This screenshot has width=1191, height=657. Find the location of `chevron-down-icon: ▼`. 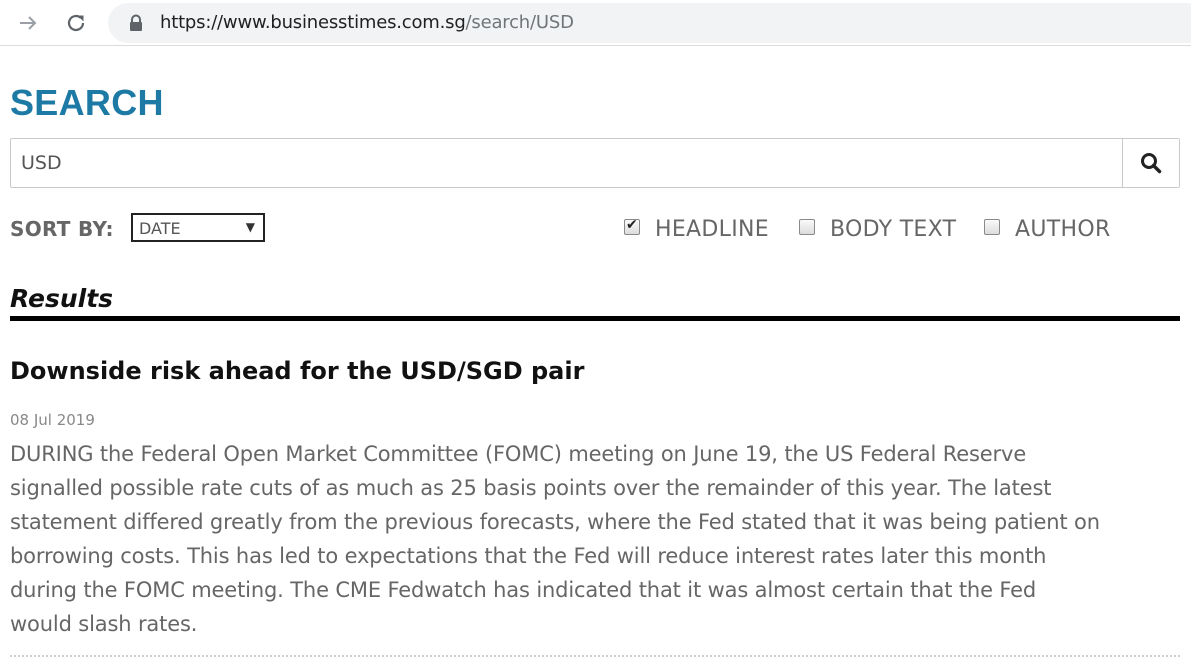

chevron-down-icon: ▼ is located at coordinates (250, 227).